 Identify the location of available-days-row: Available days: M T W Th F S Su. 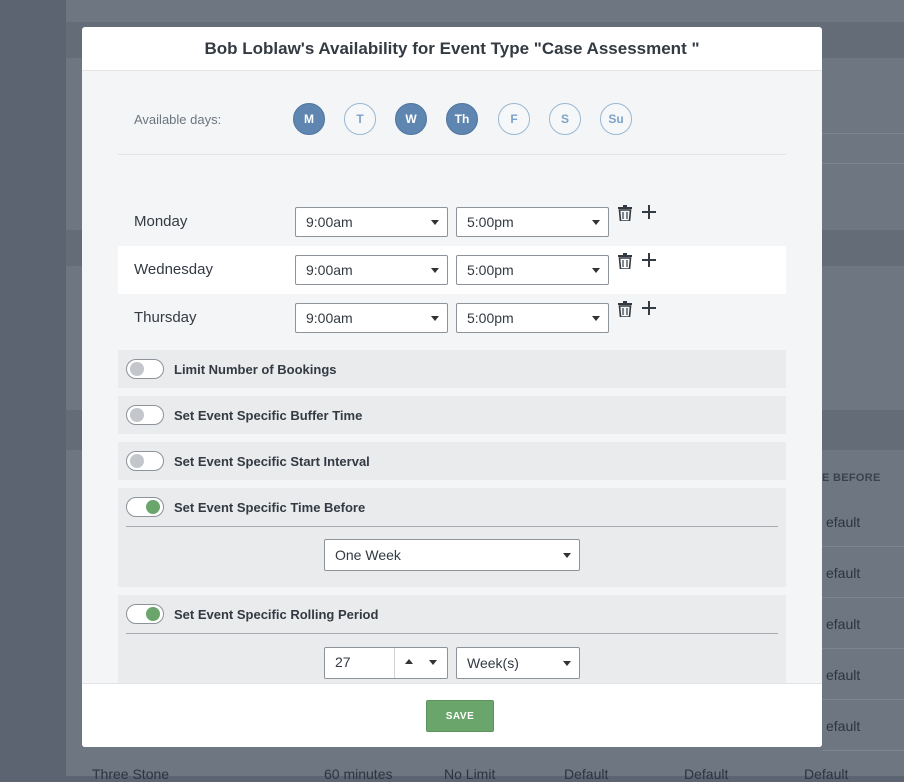
(452, 113).